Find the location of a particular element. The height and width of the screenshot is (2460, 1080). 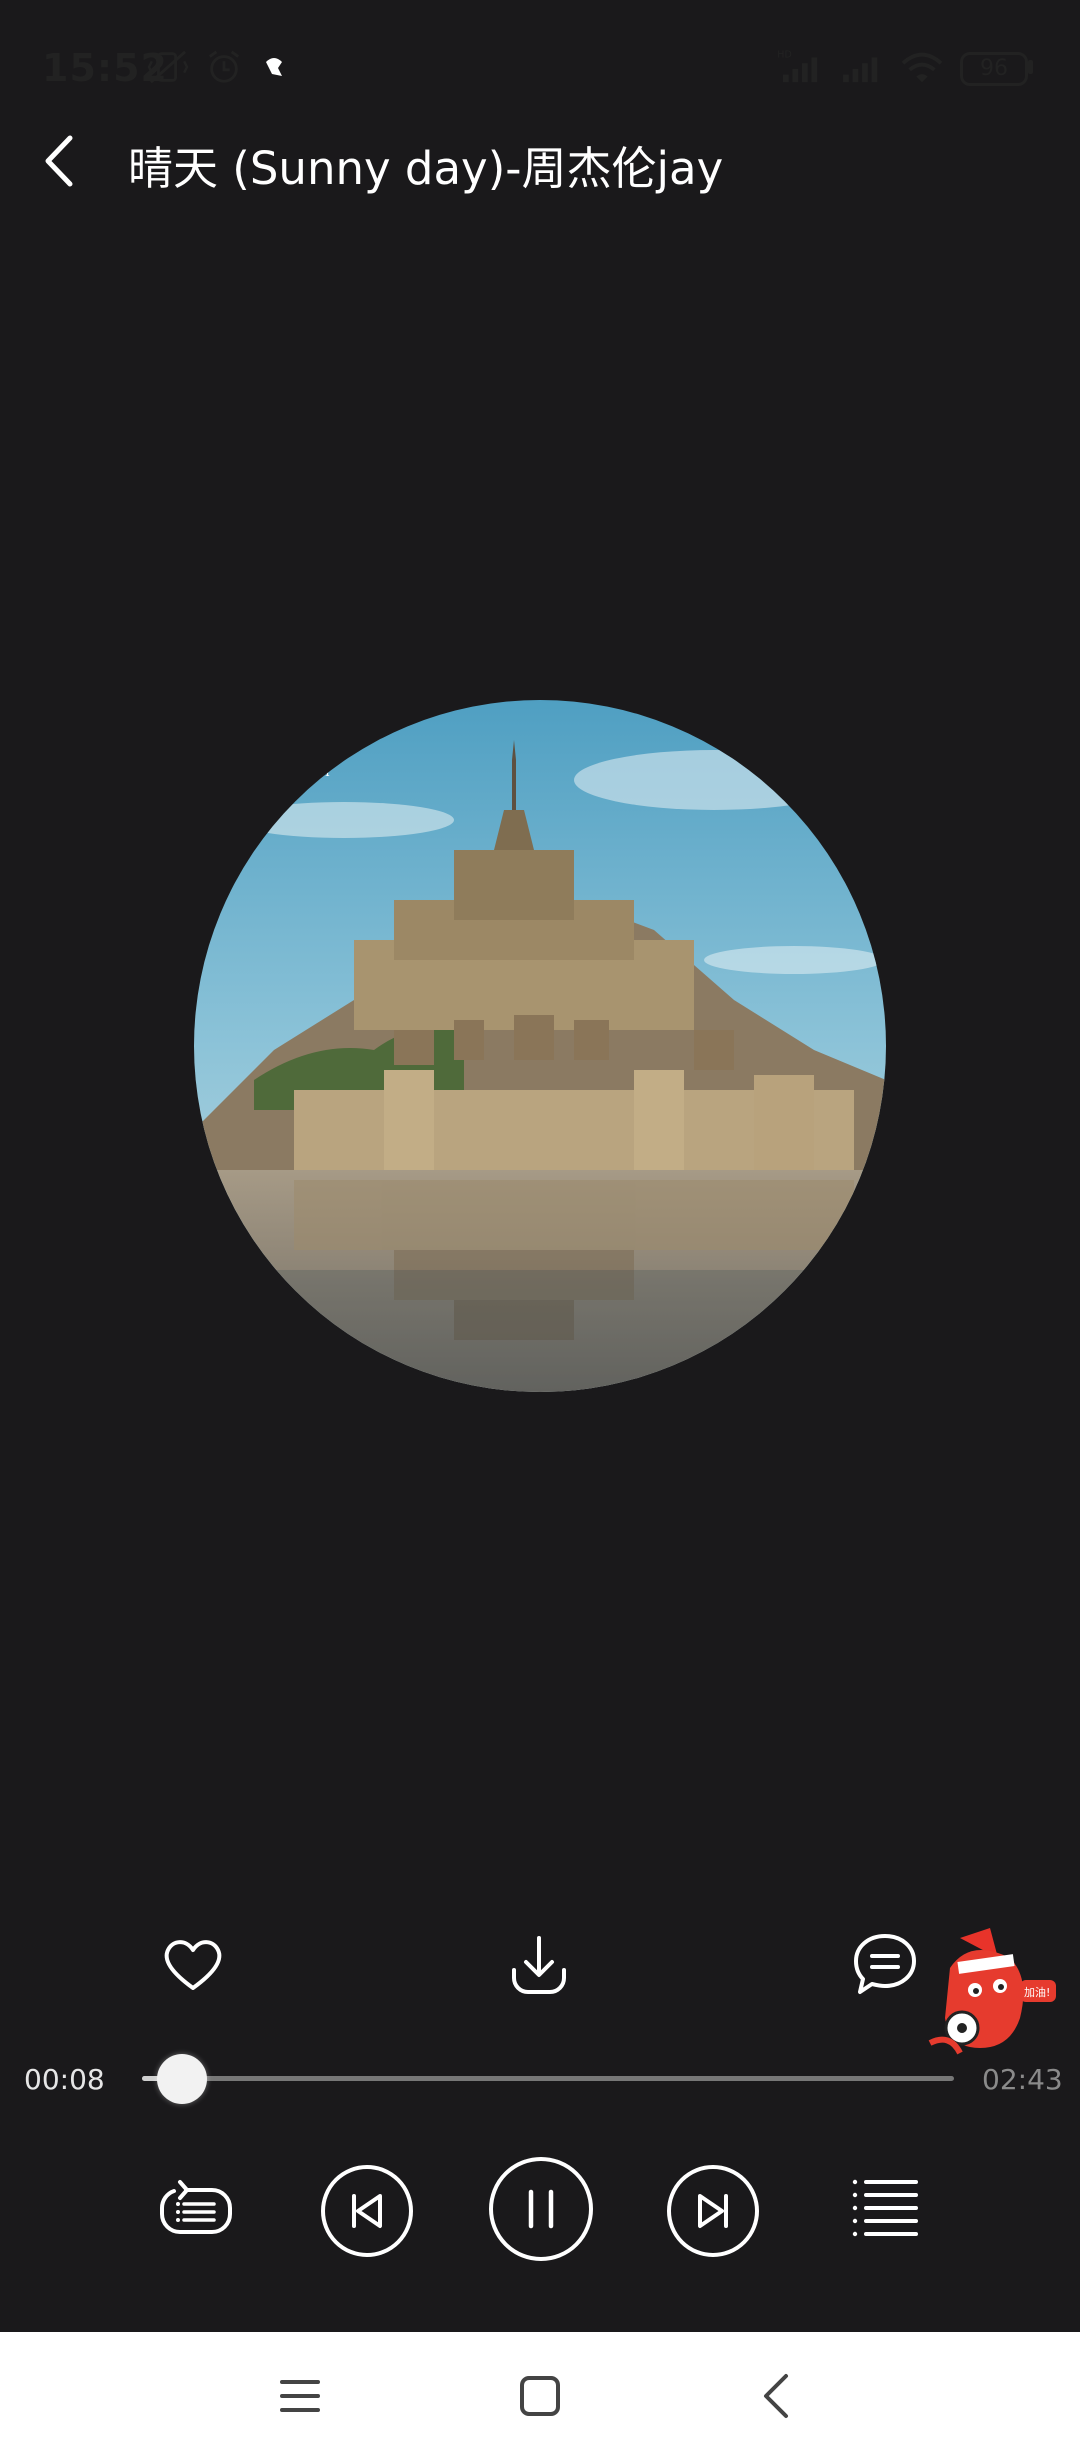

queue-list-icon is located at coordinates (886, 2209).